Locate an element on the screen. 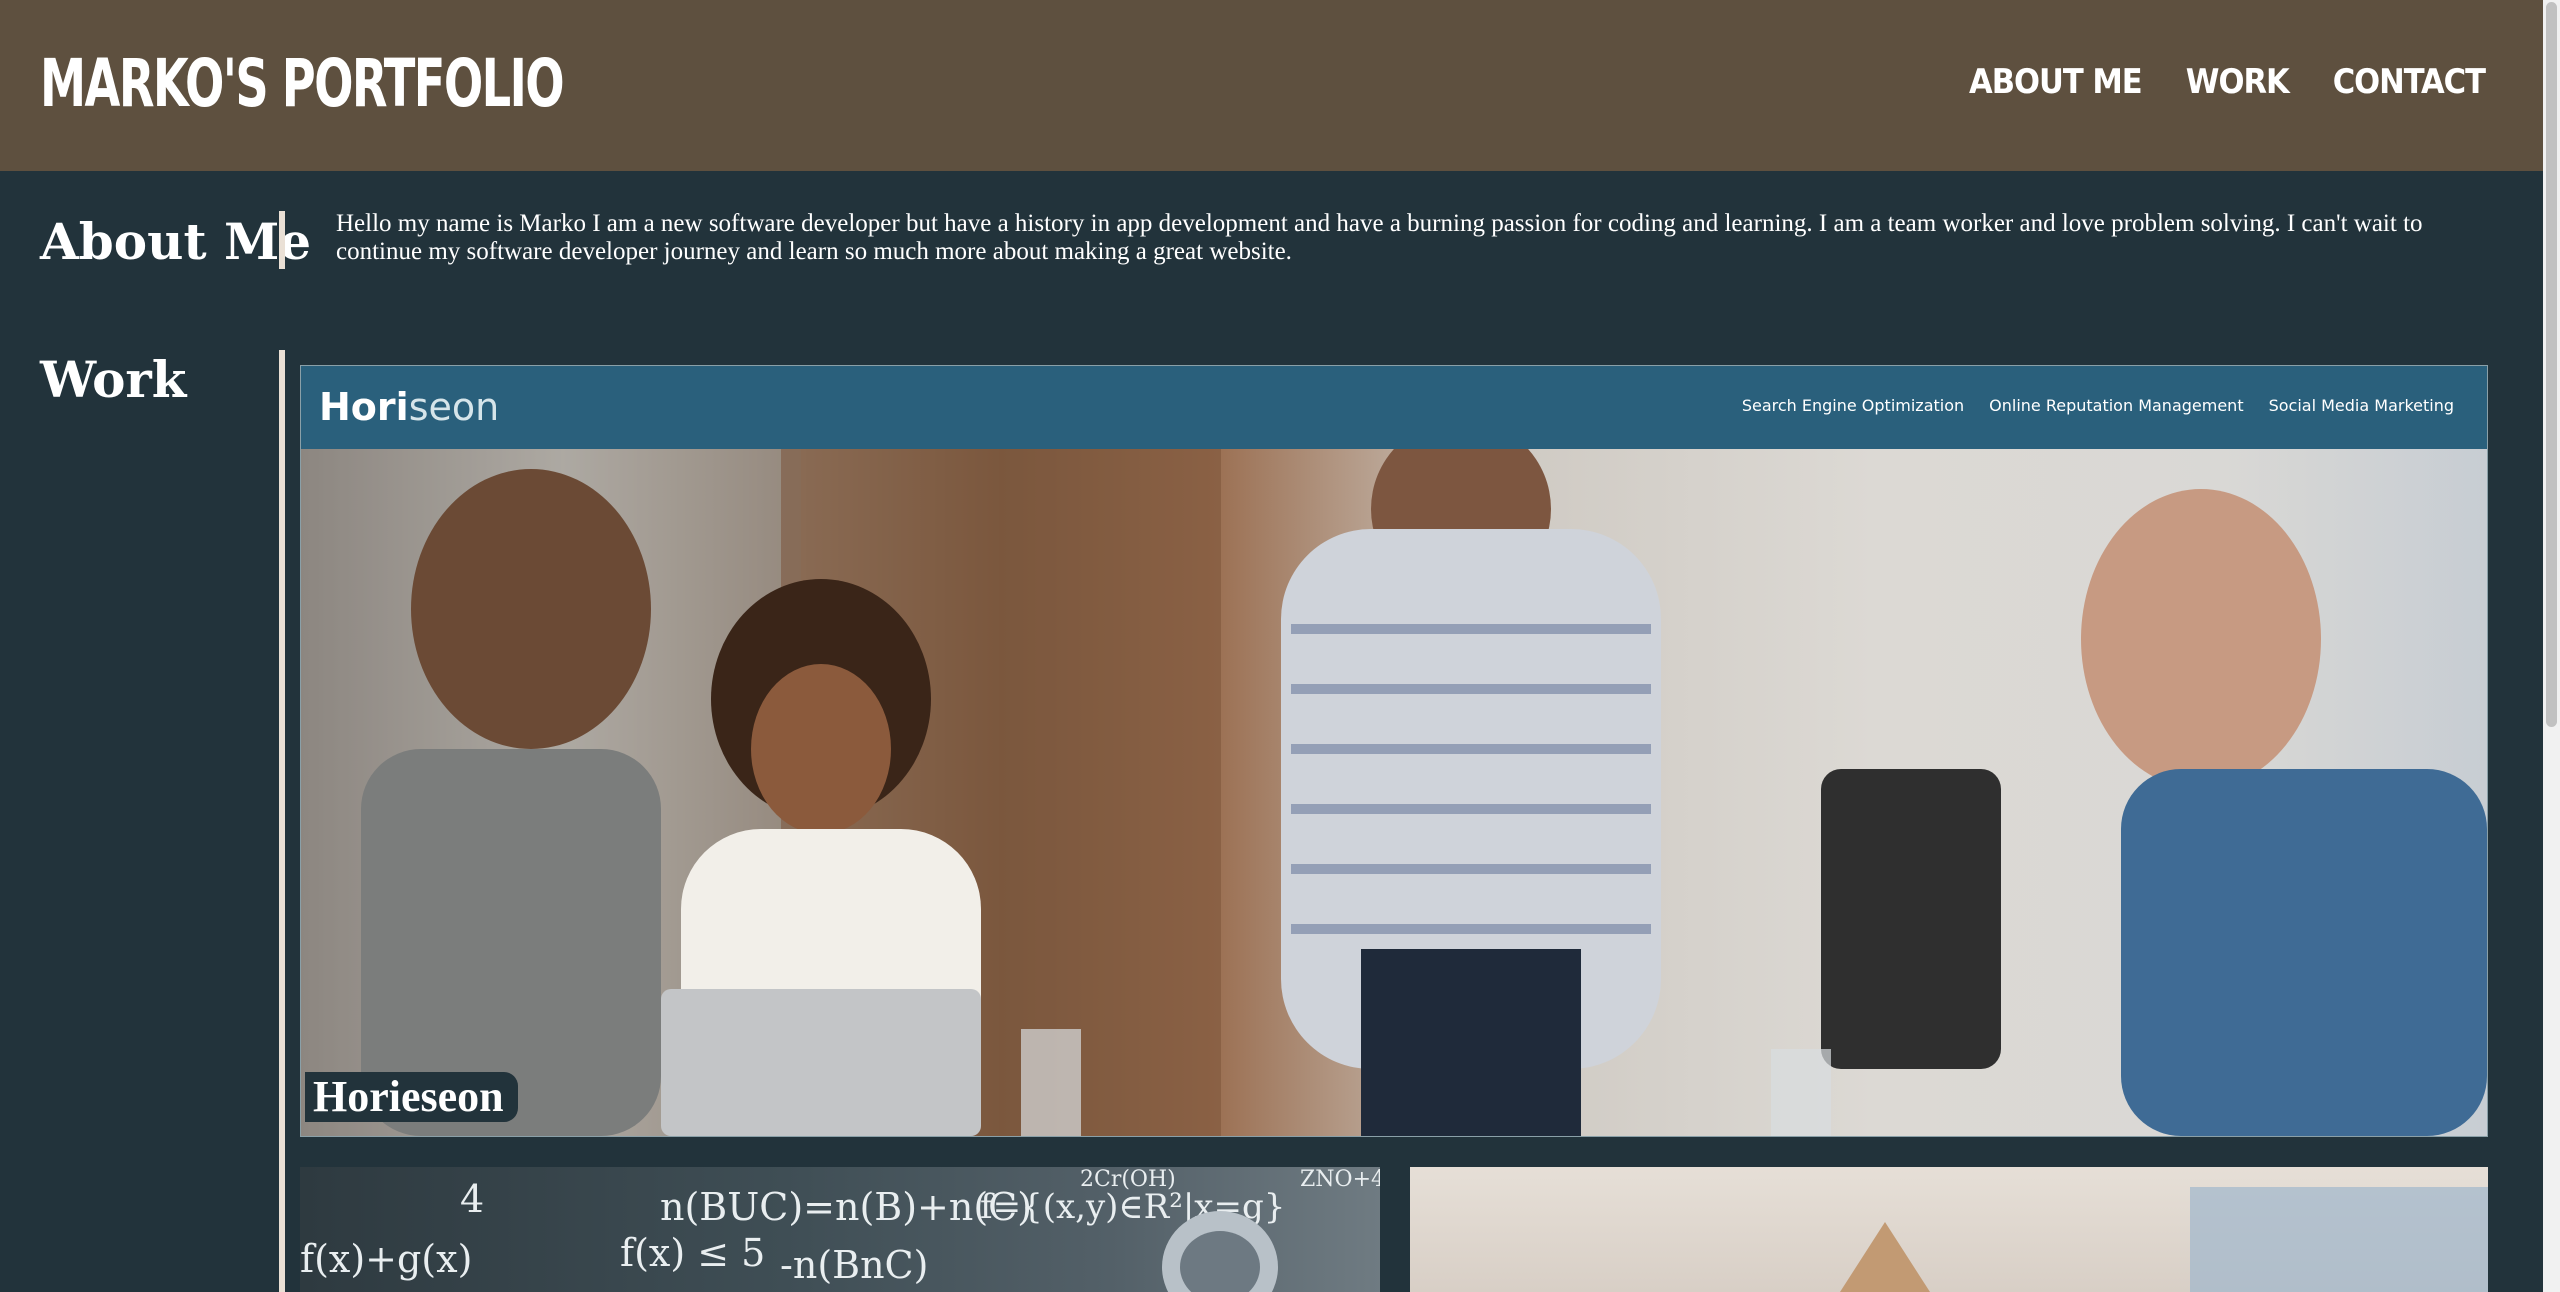  robot-head-icon is located at coordinates (1220, 1251).